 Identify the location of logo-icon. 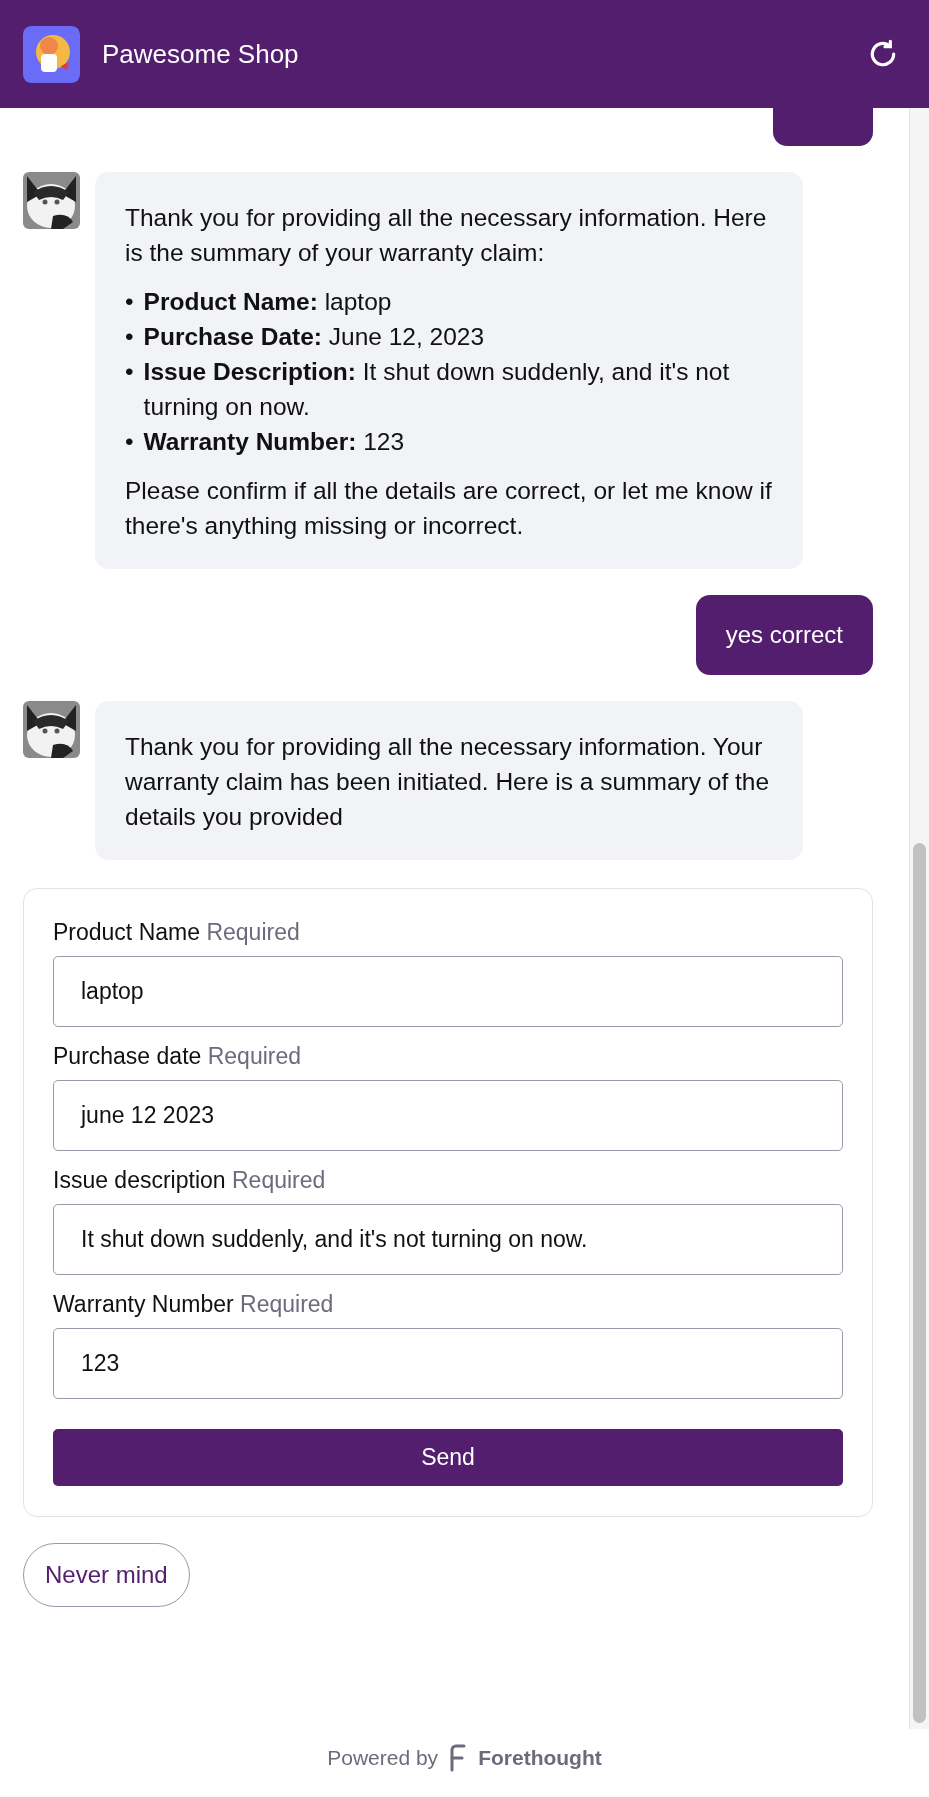
(51, 54).